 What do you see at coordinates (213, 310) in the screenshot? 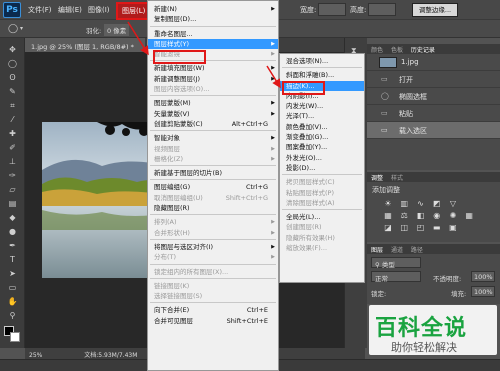
I see `layer-menu-item: 向下合并(E) Ctrl+E` at bounding box center [213, 310].